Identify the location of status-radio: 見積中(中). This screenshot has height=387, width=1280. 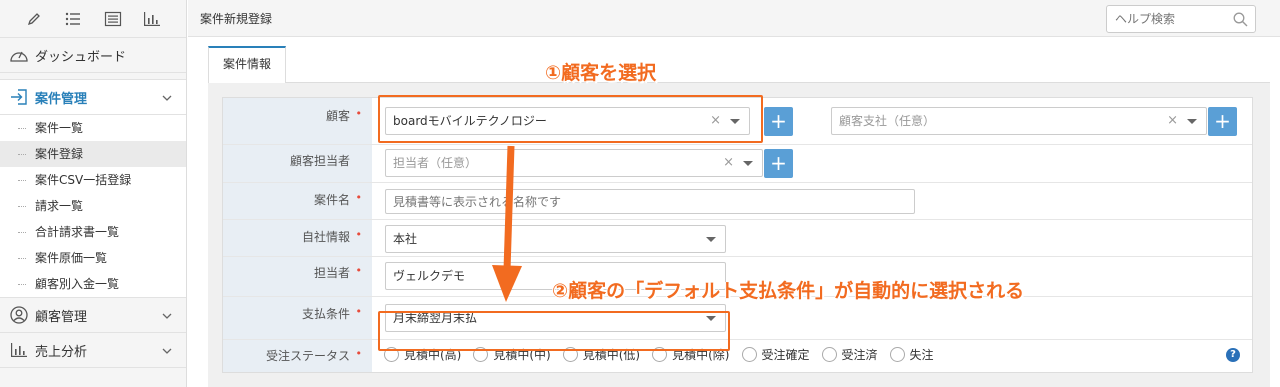
(512, 354).